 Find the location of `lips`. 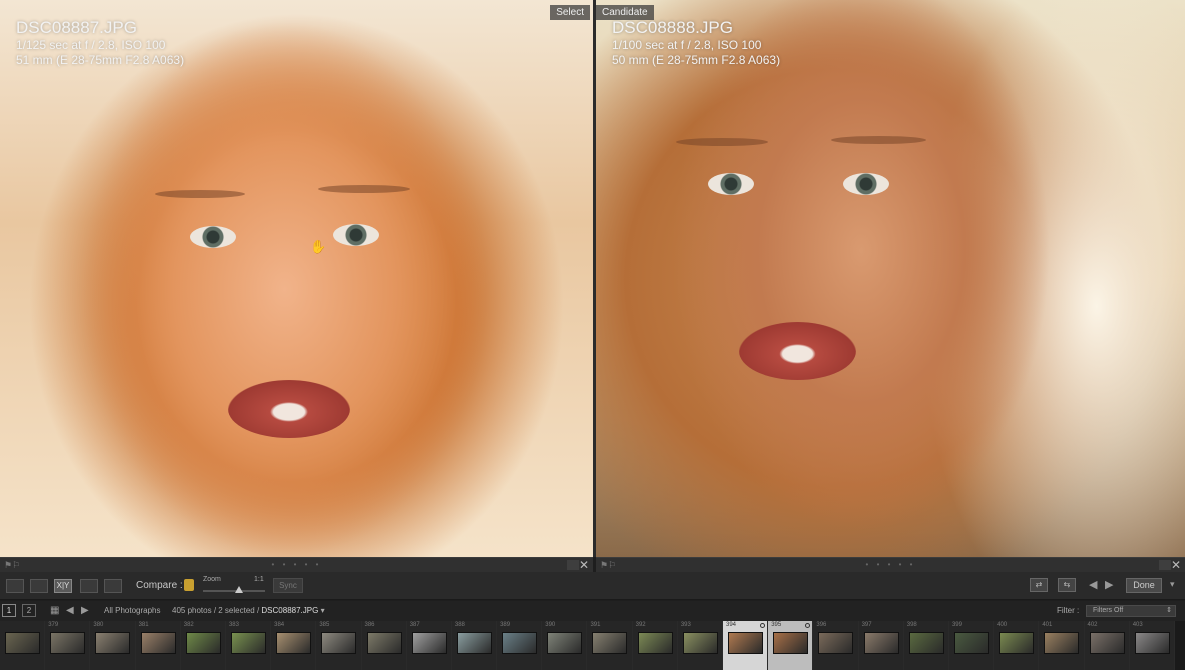

lips is located at coordinates (797, 351).